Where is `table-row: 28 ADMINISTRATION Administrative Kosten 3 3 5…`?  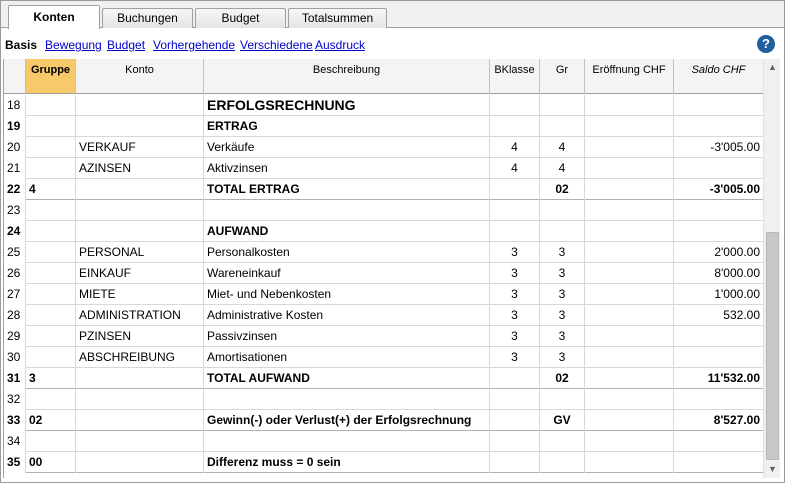
table-row: 28 ADMINISTRATION Administrative Kosten 3 3 5… is located at coordinates (383, 315).